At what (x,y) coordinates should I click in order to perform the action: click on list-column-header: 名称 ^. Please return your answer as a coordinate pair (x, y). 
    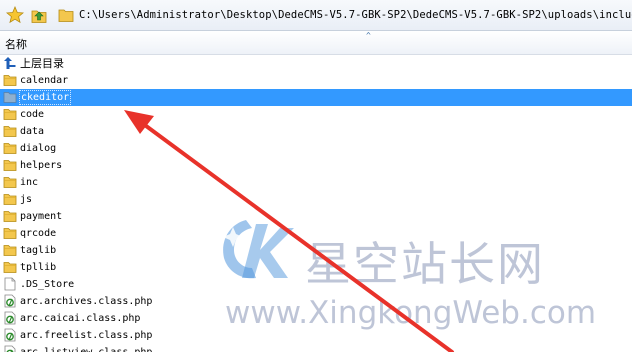
    Looking at the image, I should click on (316, 43).